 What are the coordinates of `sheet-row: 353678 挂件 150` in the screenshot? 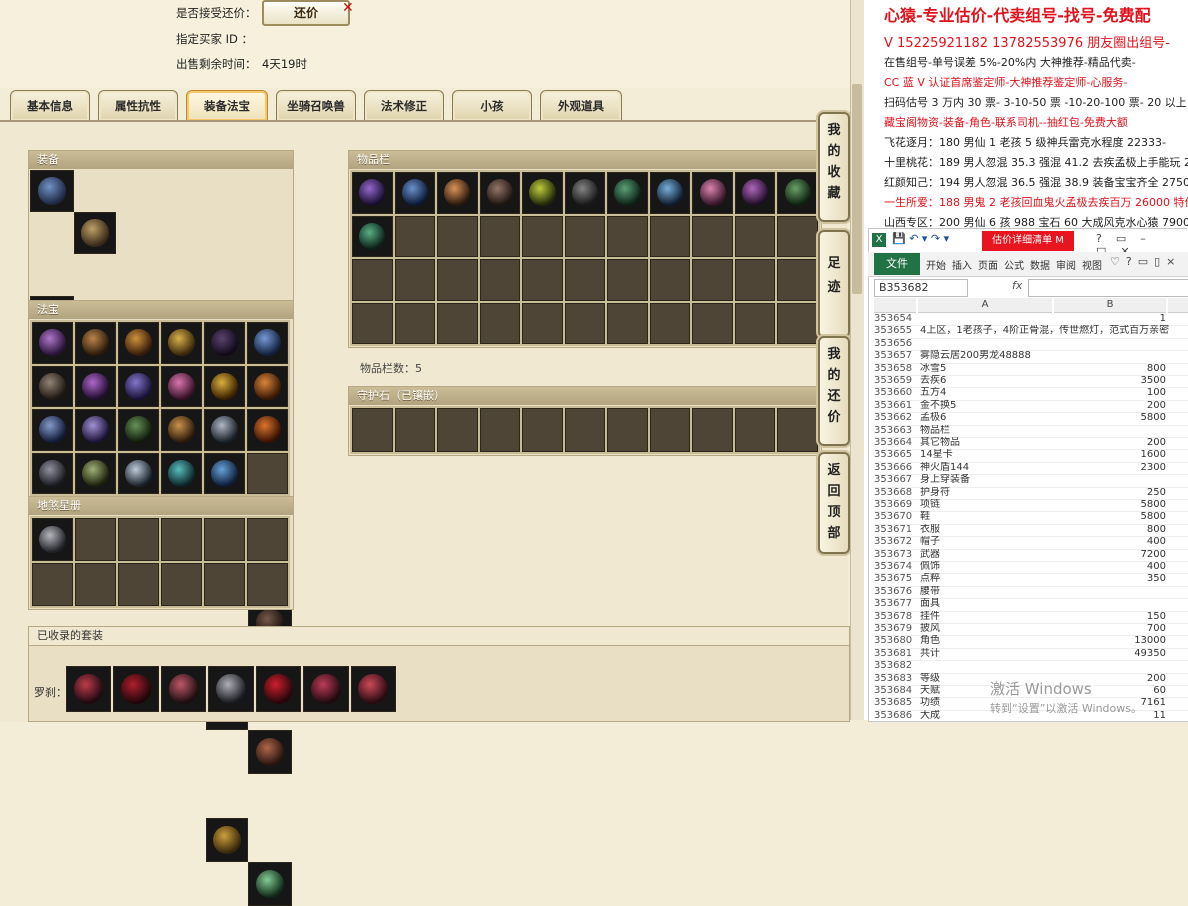 It's located at (1031, 617).